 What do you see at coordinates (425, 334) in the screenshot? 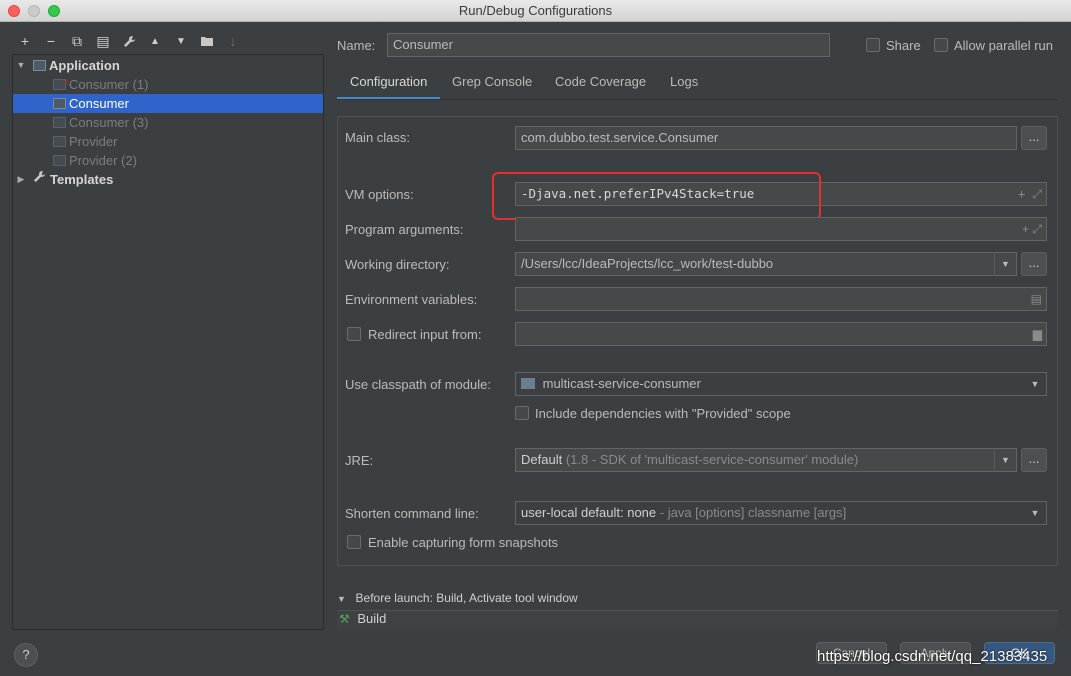
I see `redirect-input-label: Redirect input from:` at bounding box center [425, 334].